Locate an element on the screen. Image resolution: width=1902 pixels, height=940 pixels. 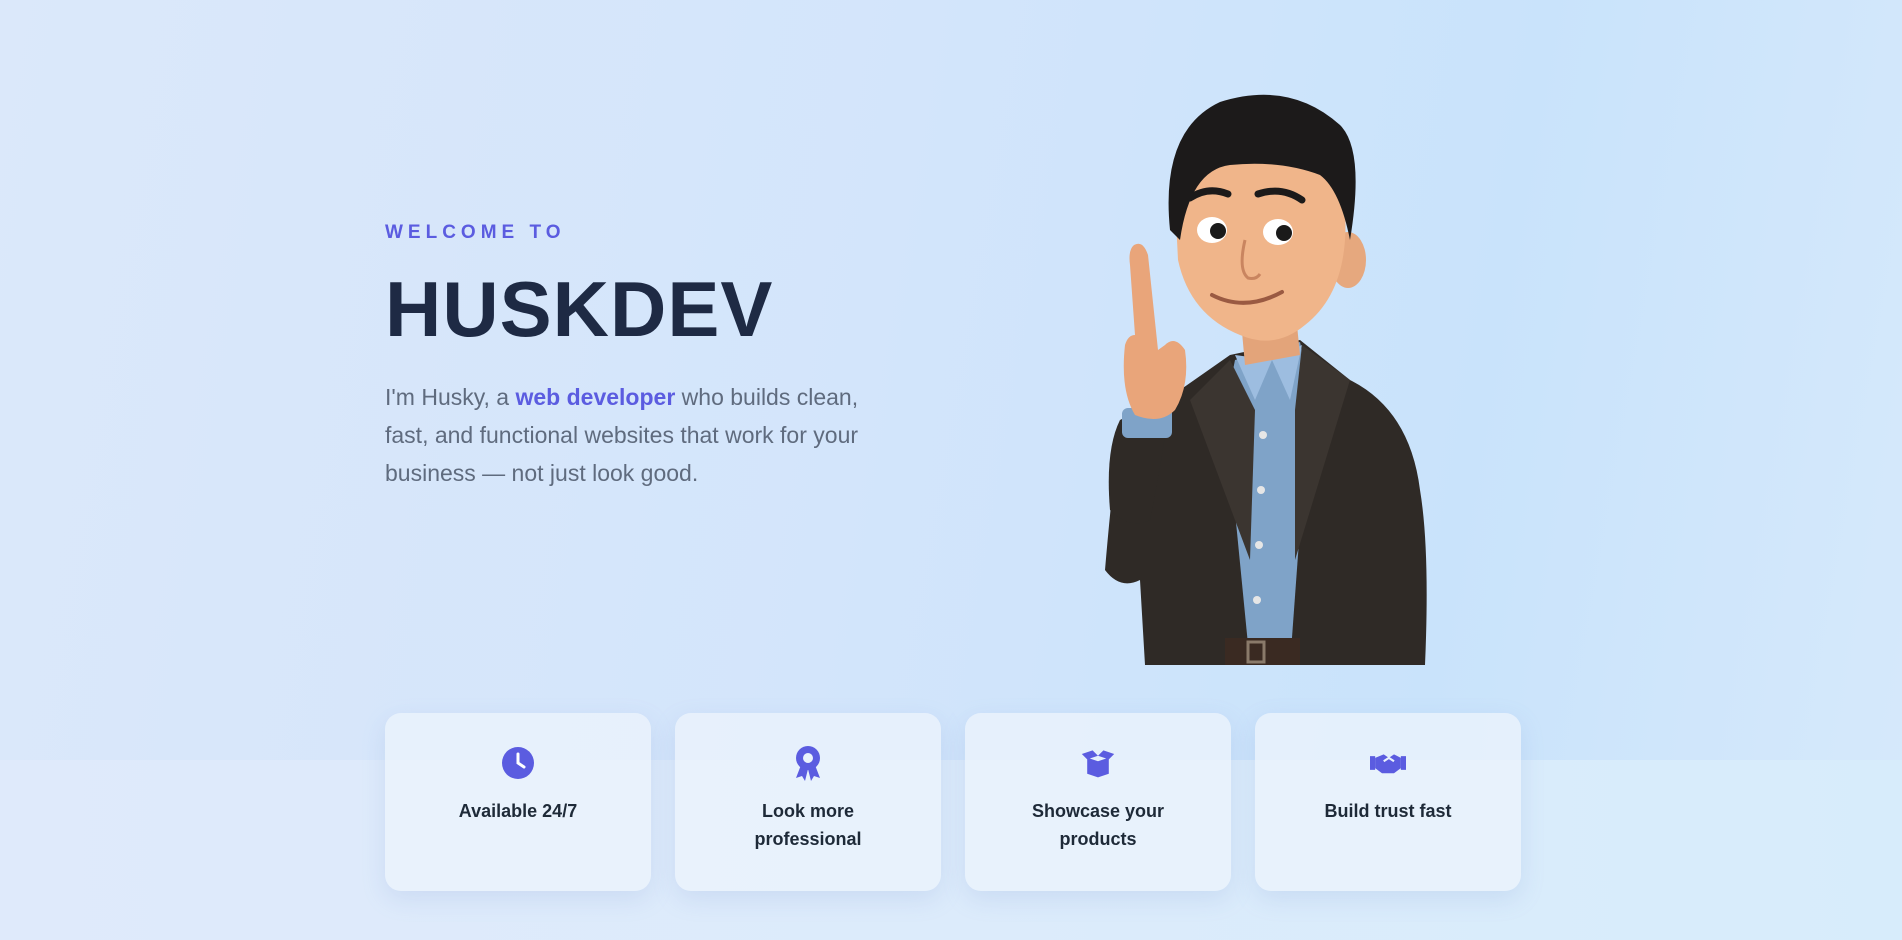
feature-card-available: Available 24/7 is located at coordinates (518, 802).